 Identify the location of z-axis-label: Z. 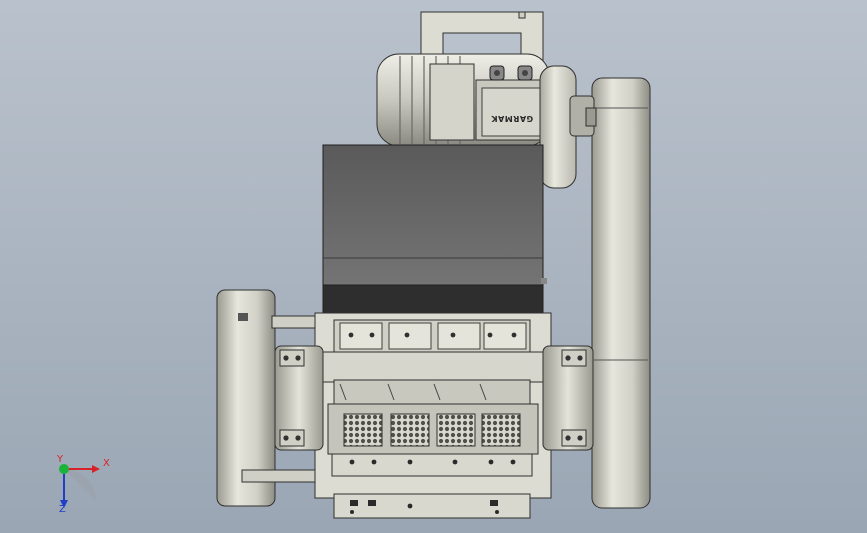
(62, 509).